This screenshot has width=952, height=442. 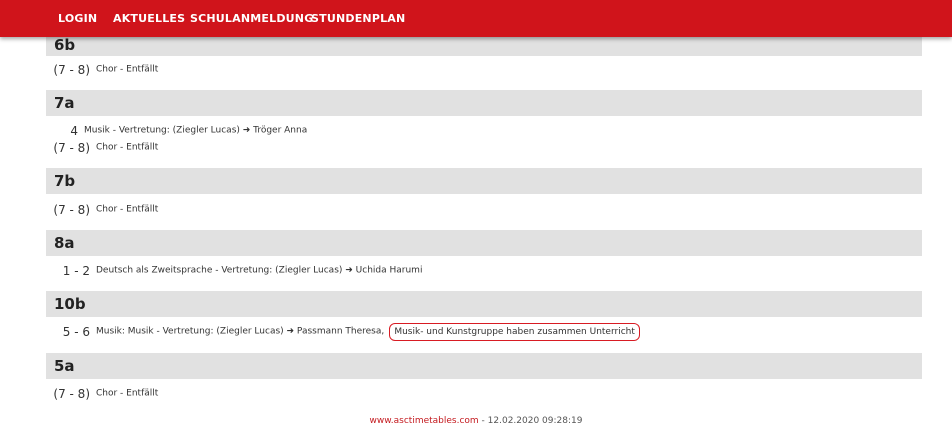 What do you see at coordinates (424, 421) in the screenshot?
I see `footer-link: www.asctimetables.com` at bounding box center [424, 421].